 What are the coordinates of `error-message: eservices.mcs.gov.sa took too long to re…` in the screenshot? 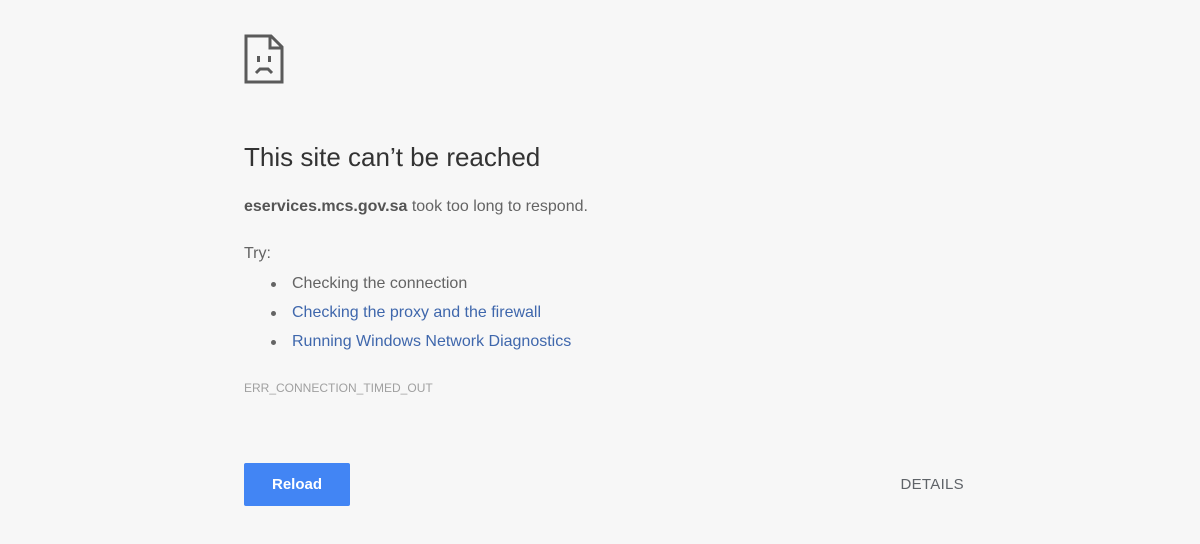 It's located at (416, 207).